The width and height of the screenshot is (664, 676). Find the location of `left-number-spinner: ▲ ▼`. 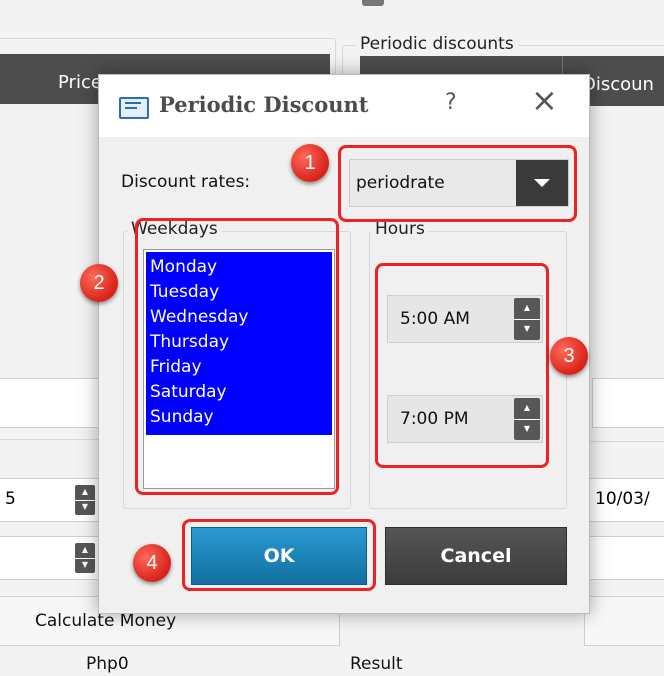

left-number-spinner: ▲ ▼ is located at coordinates (85, 500).